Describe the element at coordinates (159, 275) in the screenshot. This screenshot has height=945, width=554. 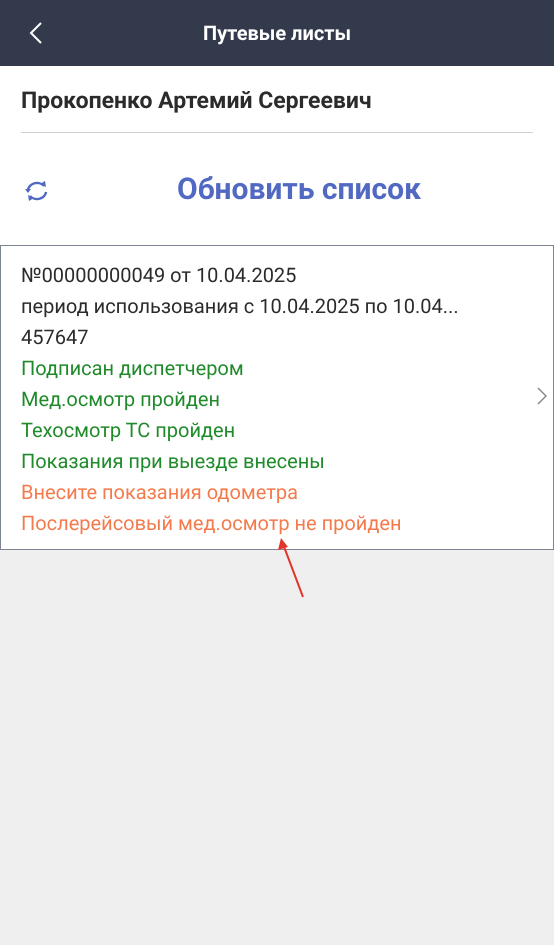
I see `waybill-number: №00000000049 от 10.04.2025` at that location.